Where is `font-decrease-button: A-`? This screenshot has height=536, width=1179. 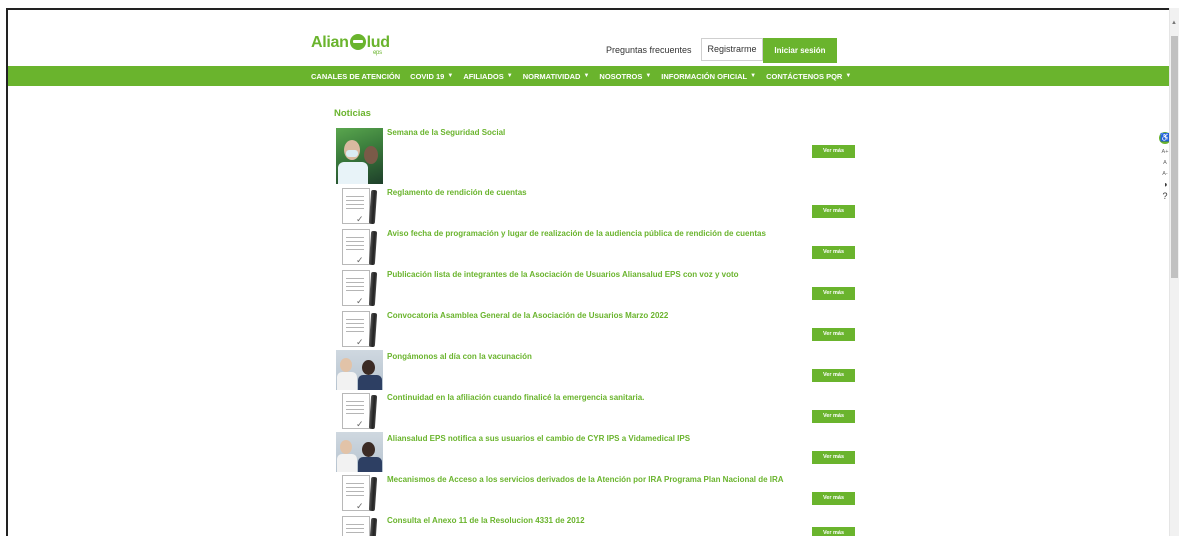
font-decrease-button: A- is located at coordinates (1165, 174).